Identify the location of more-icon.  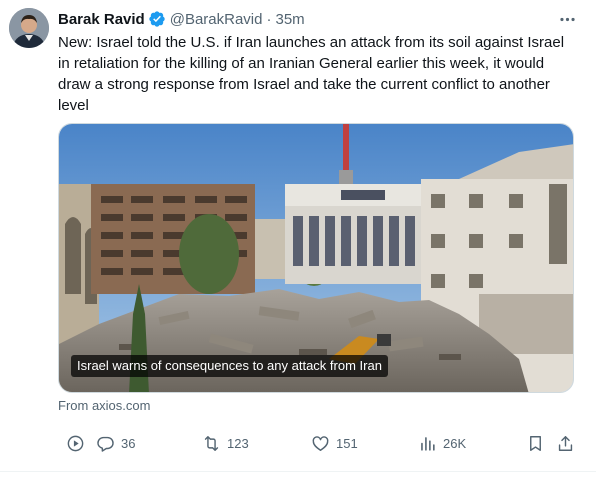
(567, 19).